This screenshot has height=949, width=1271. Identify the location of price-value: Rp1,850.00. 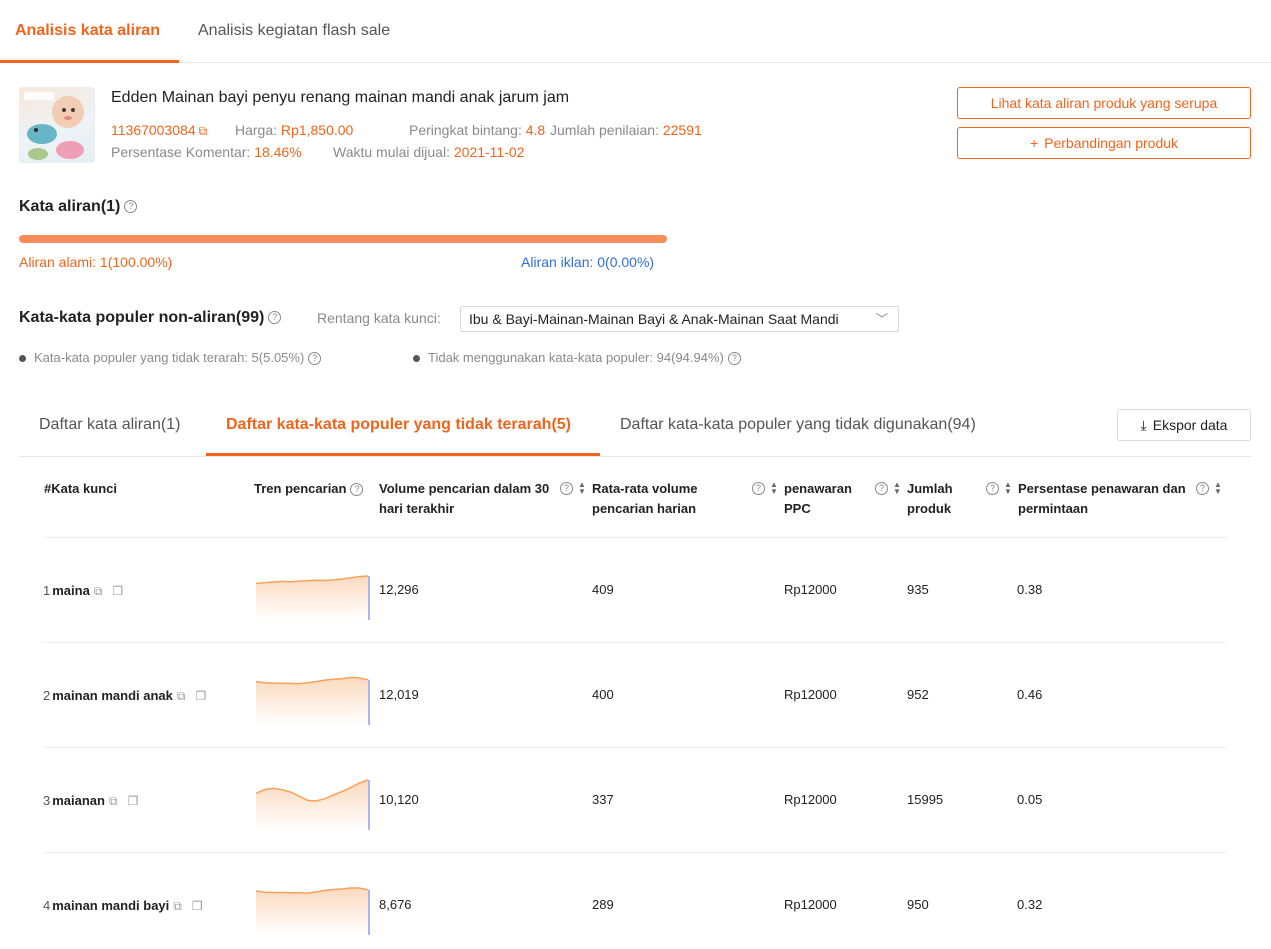
(317, 130).